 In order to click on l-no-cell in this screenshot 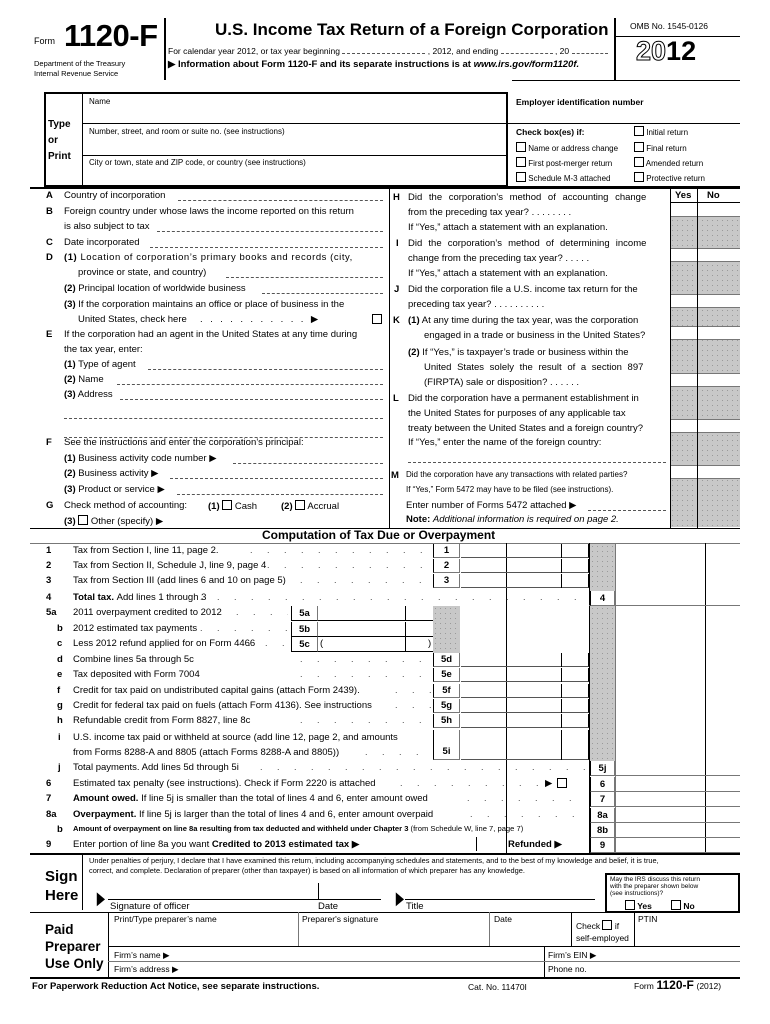, I will do `click(719, 426)`.